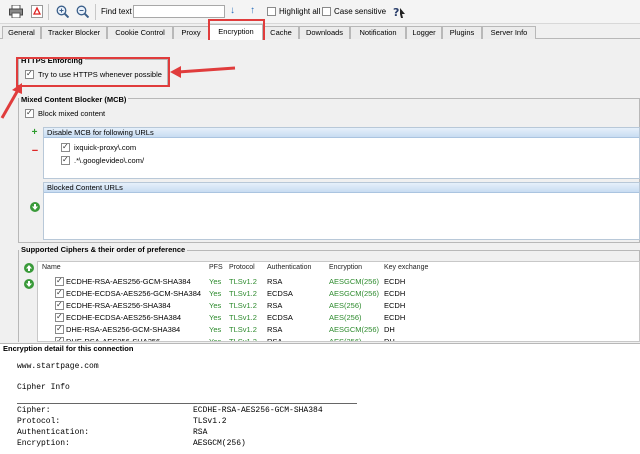 This screenshot has height=454, width=640. I want to click on help-icon: ?, so click(398, 11).